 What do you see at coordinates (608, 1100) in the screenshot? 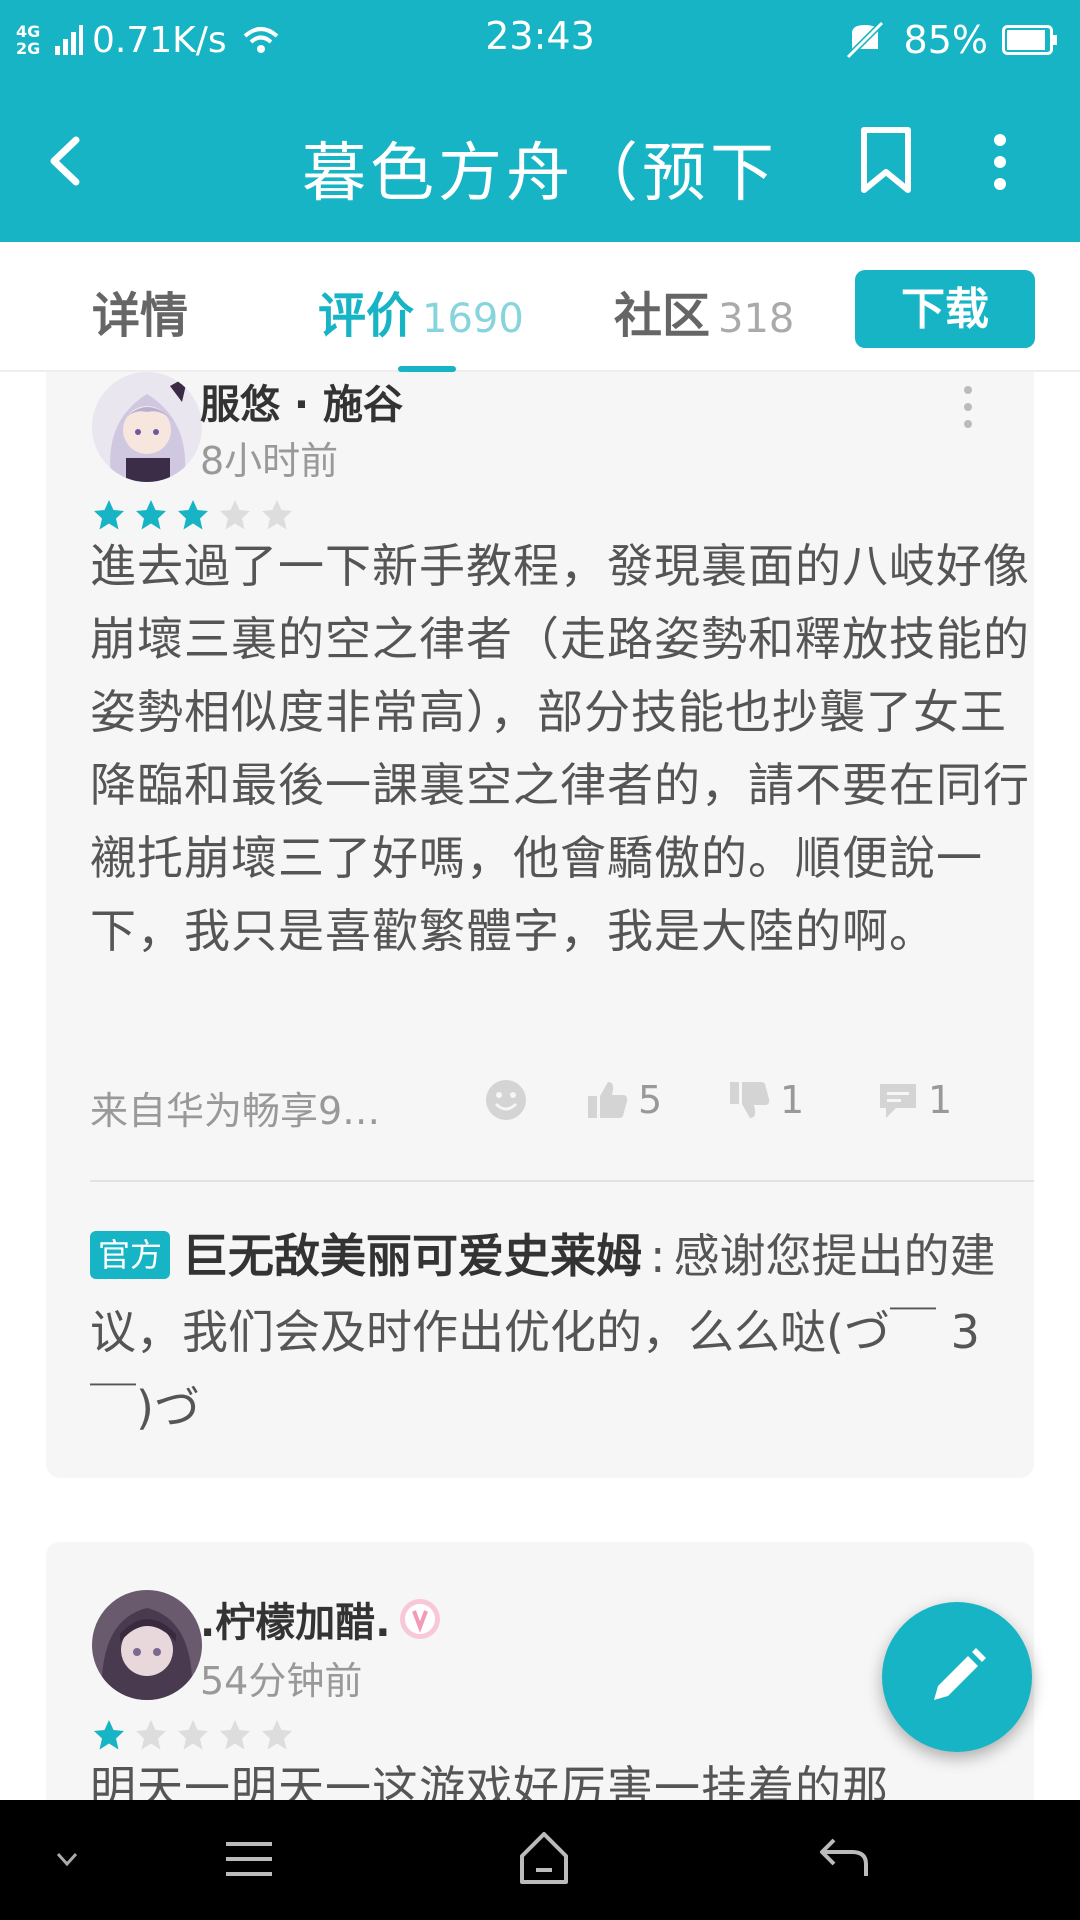
I see `thumbs-up-icon` at bounding box center [608, 1100].